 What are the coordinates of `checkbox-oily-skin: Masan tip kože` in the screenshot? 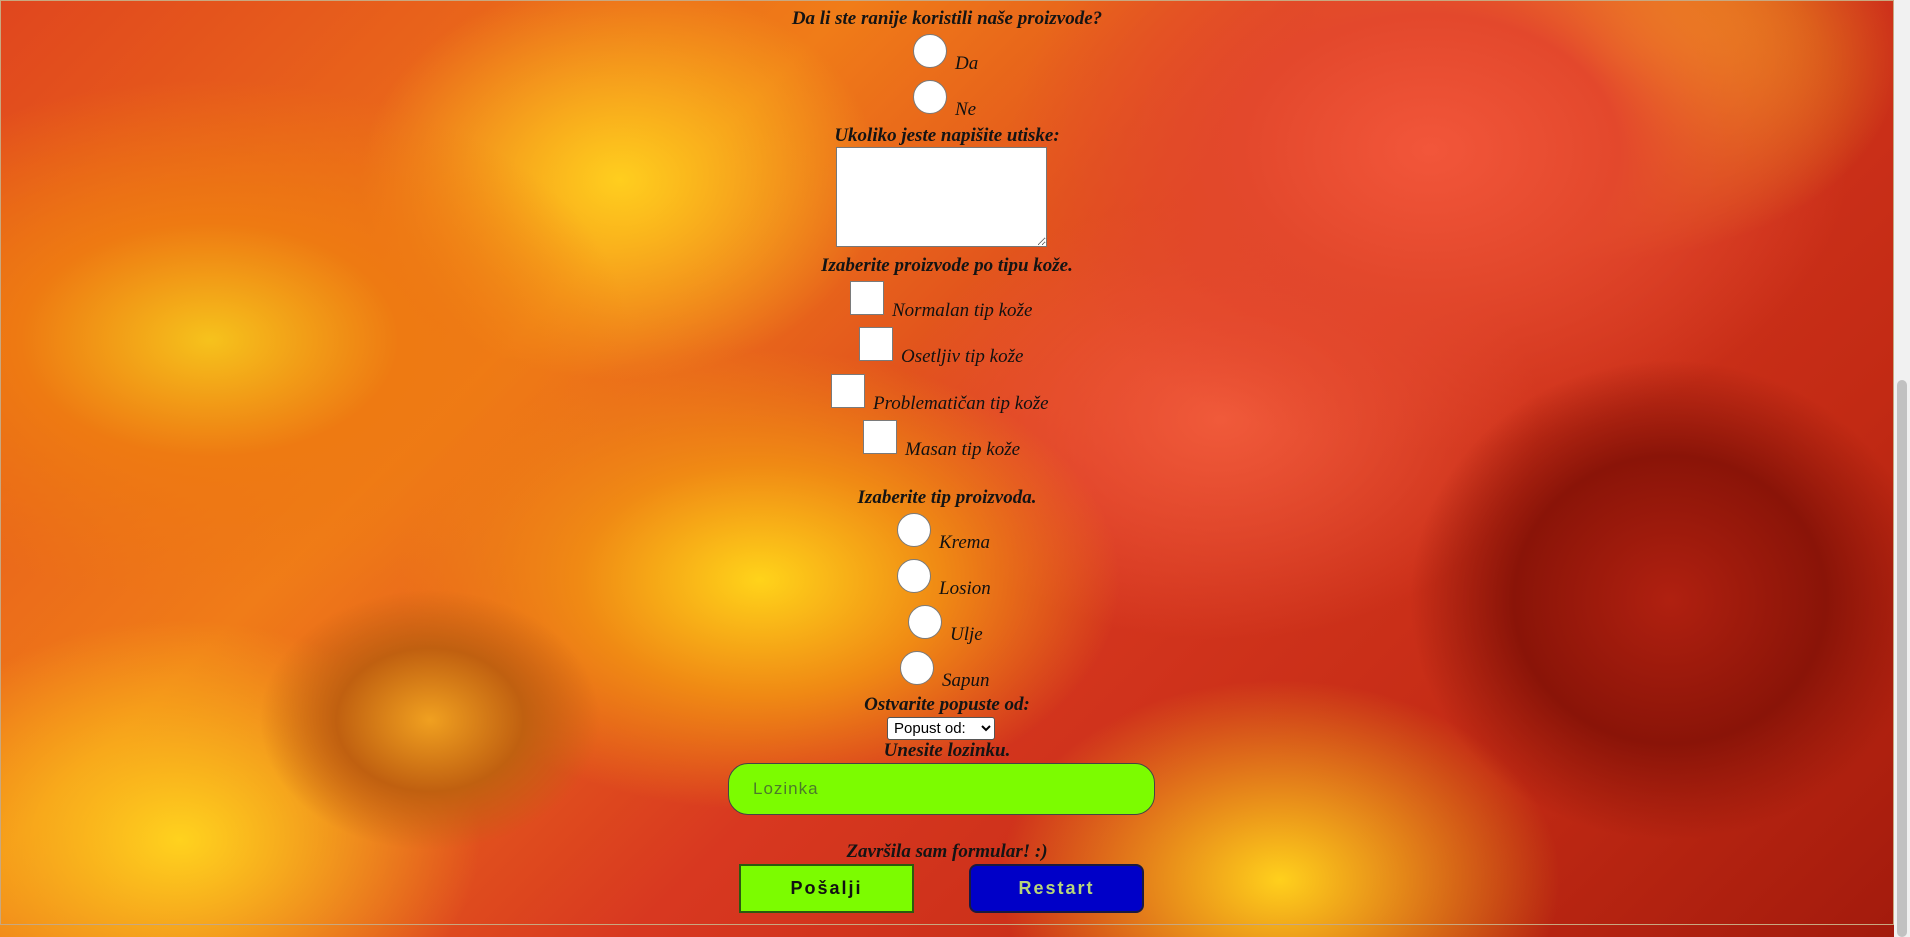 It's located at (941, 440).